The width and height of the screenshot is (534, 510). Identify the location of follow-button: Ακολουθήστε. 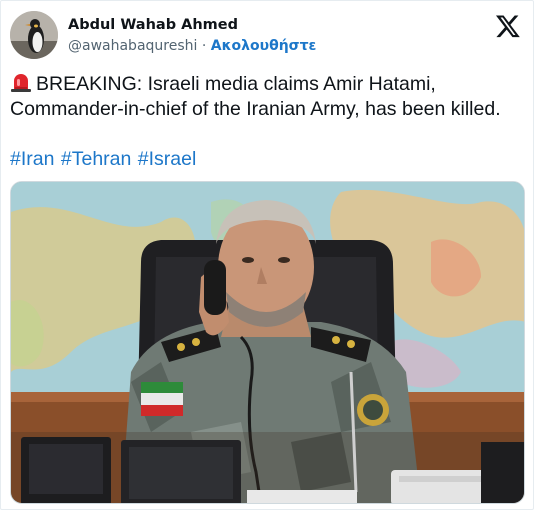
(264, 46).